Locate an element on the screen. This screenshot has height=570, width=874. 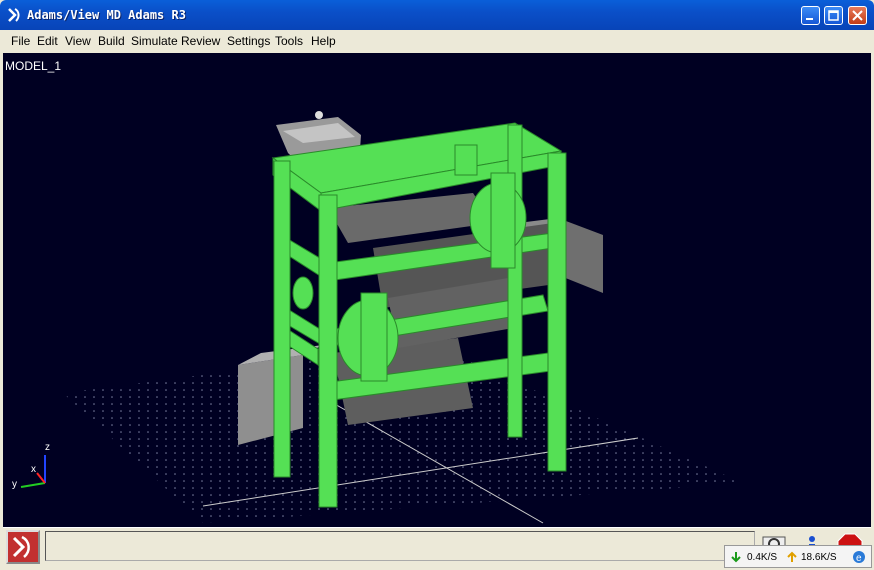
upper-hanger is located at coordinates (503, 220).